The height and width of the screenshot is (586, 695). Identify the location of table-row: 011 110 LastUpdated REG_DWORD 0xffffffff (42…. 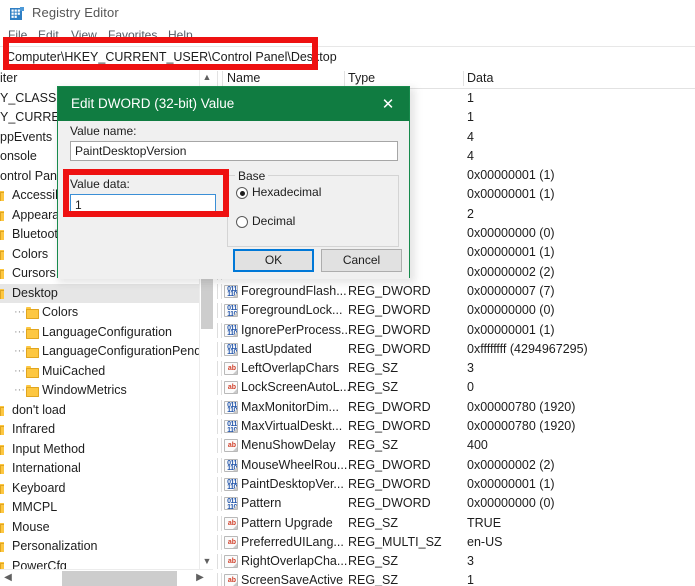
(454, 349).